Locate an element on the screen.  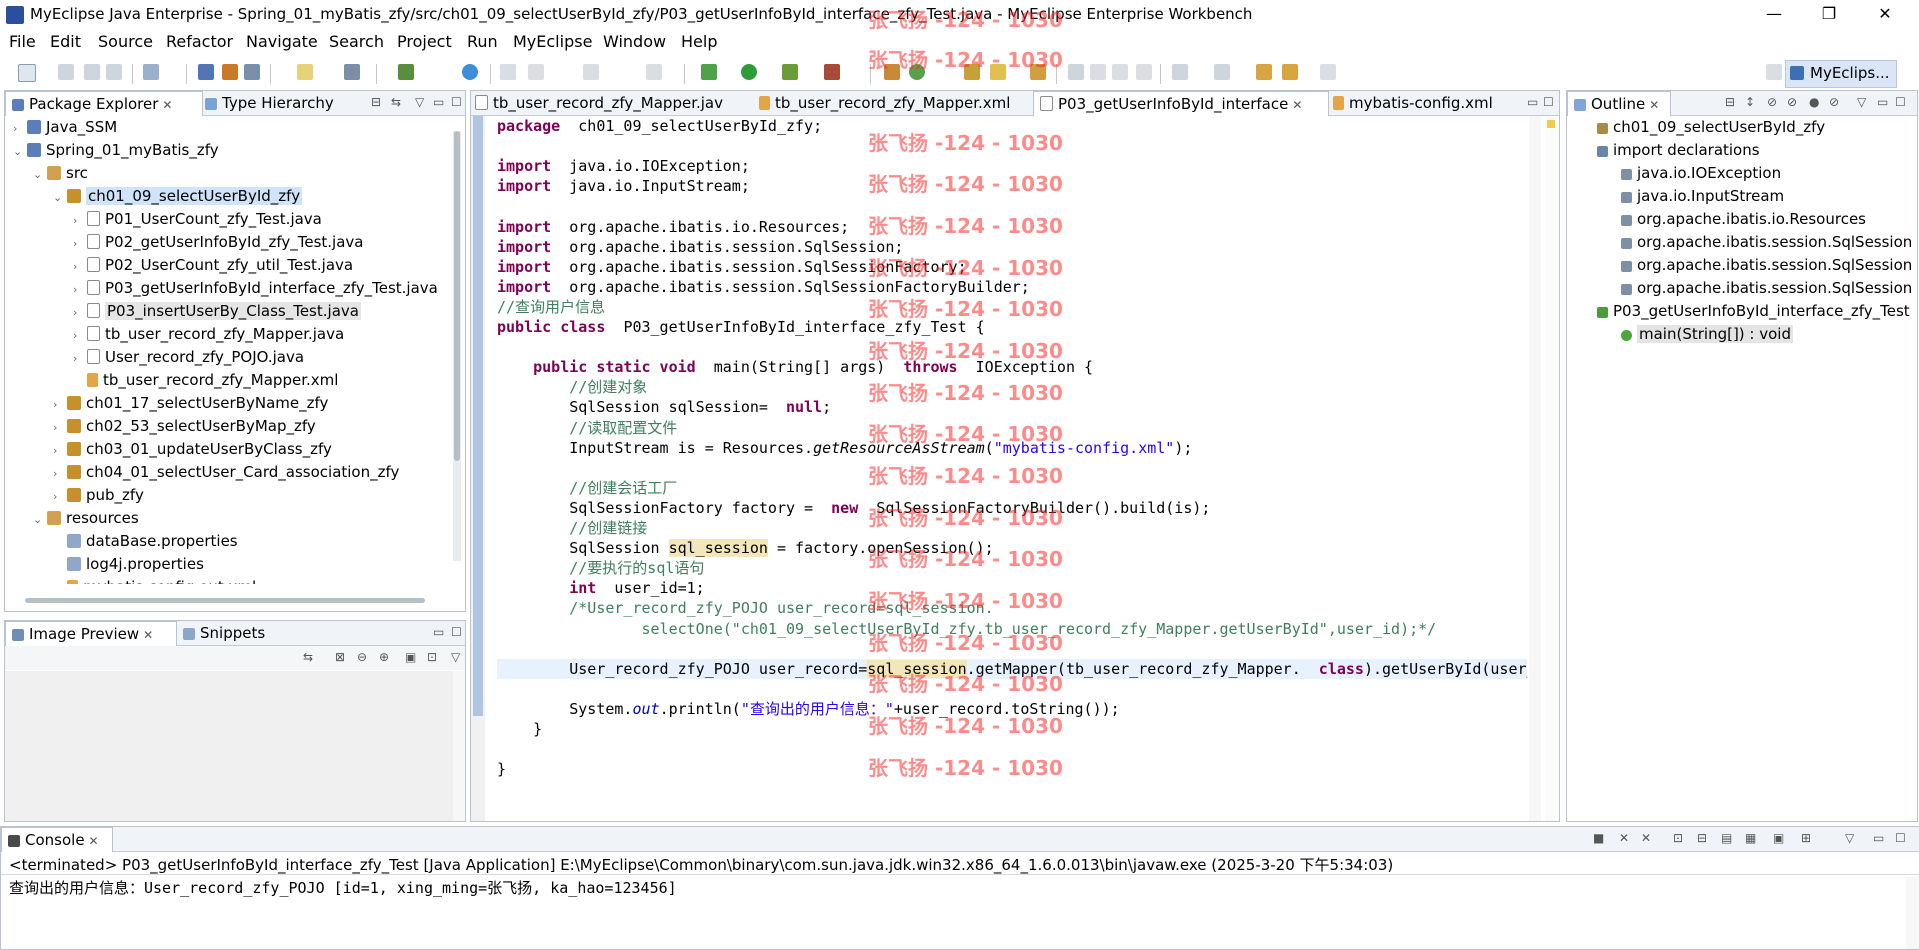
external-tools-icon is located at coordinates (832, 72).